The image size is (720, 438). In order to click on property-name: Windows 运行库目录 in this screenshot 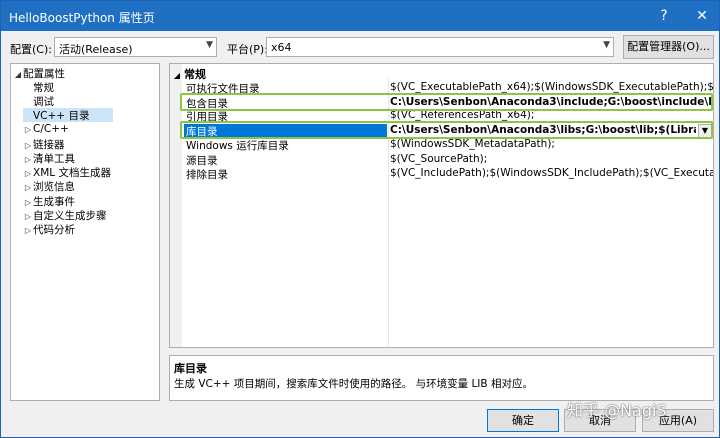, I will do `click(237, 146)`.